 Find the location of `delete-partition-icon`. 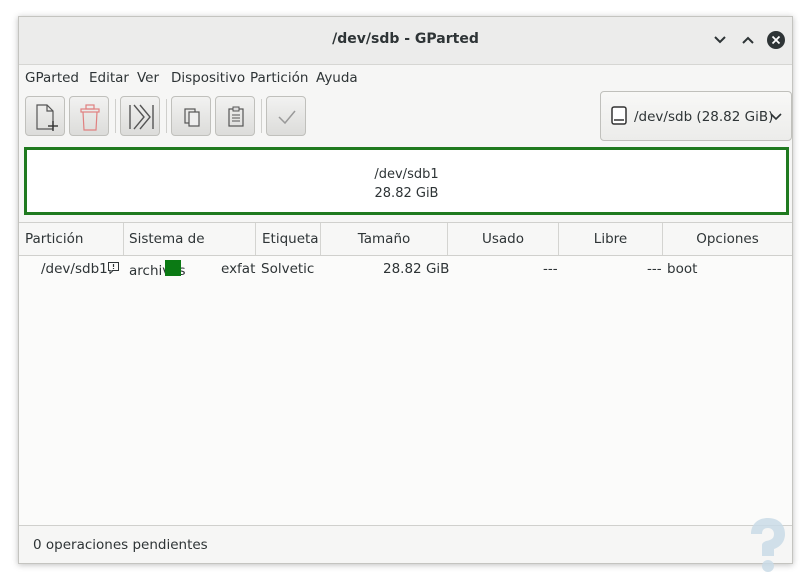

delete-partition-icon is located at coordinates (90, 117).